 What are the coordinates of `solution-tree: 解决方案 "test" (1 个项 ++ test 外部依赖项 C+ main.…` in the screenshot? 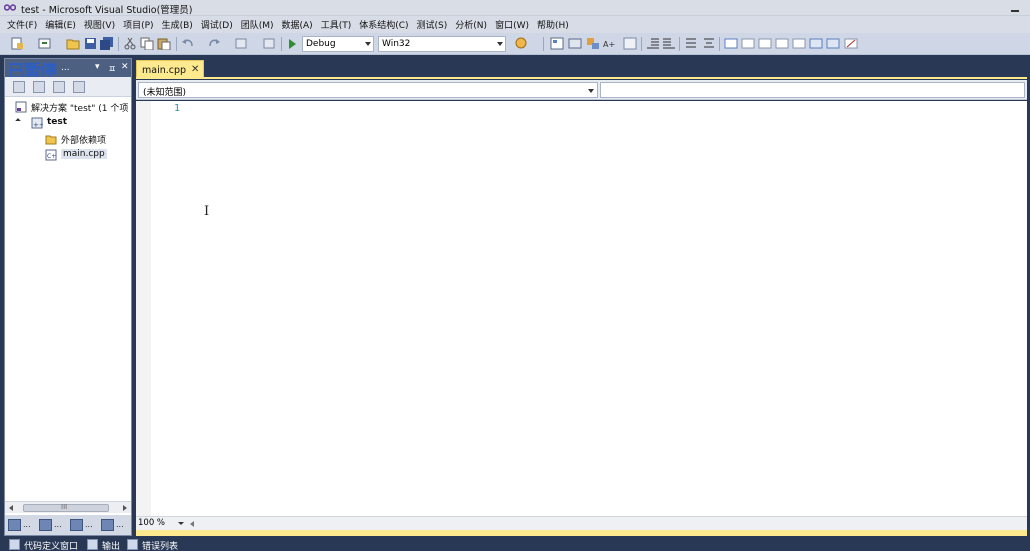 It's located at (68, 131).